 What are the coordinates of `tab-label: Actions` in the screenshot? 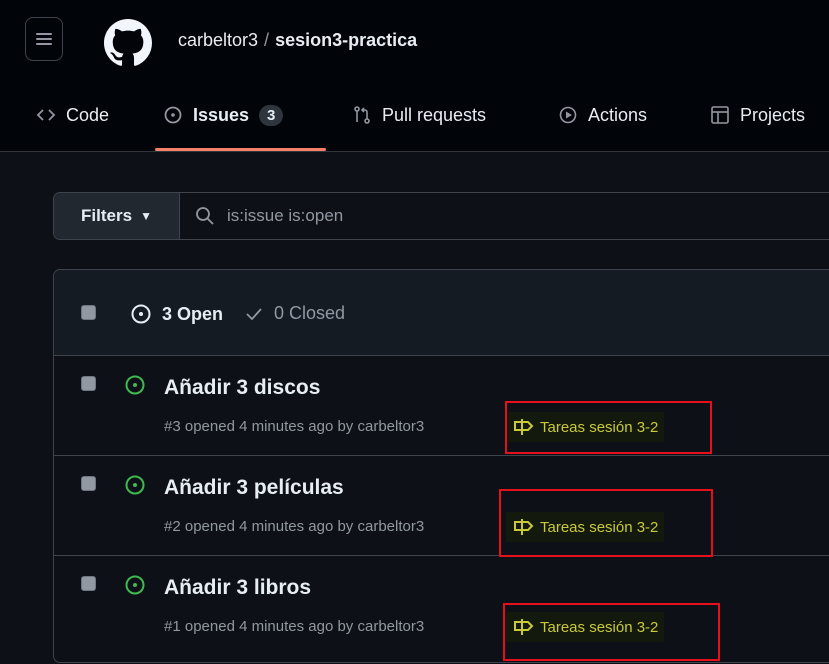 It's located at (618, 114).